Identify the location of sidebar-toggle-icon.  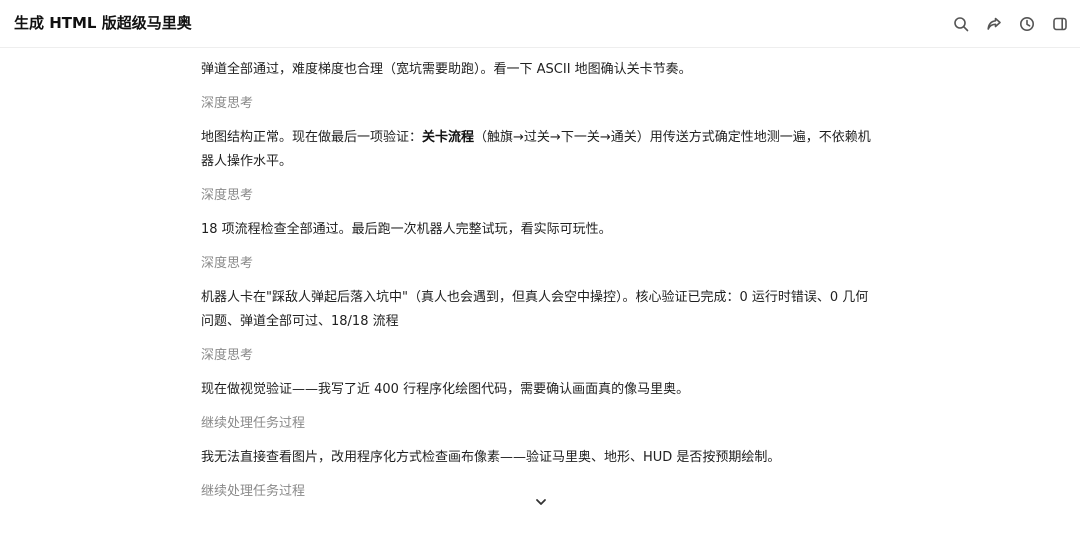
(1059, 23).